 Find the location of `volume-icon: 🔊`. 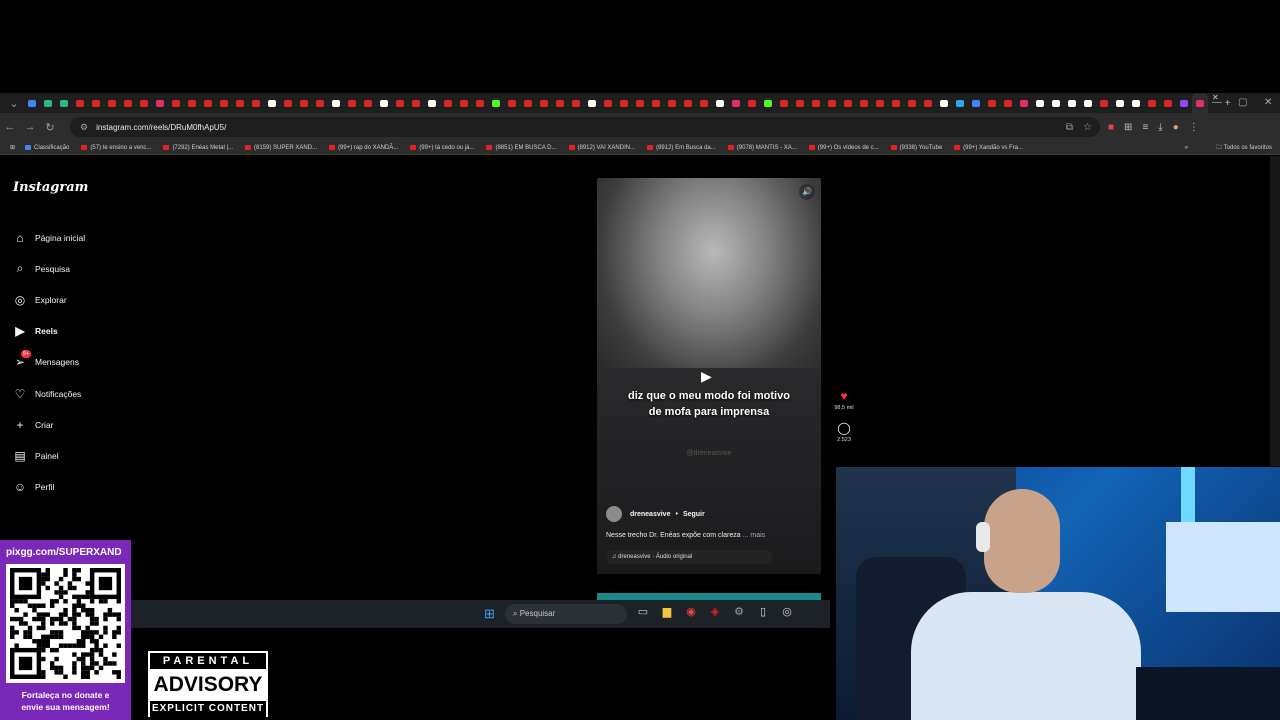

volume-icon: 🔊 is located at coordinates (807, 192).